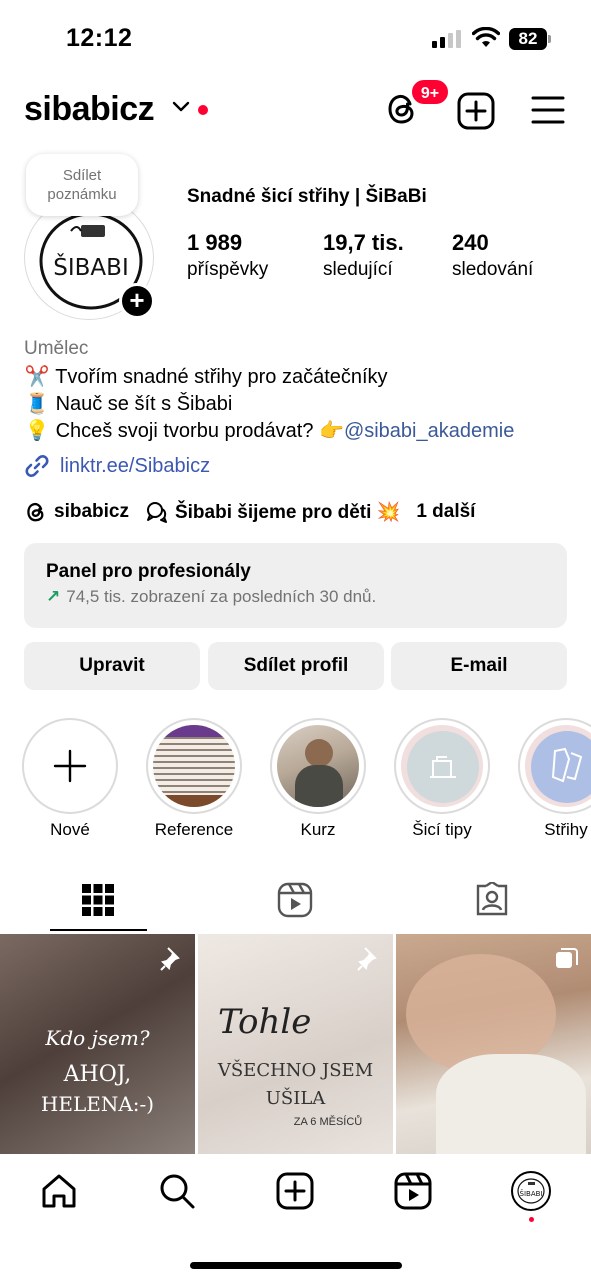  Describe the element at coordinates (567, 765) in the screenshot. I see `pattern-icon` at that location.